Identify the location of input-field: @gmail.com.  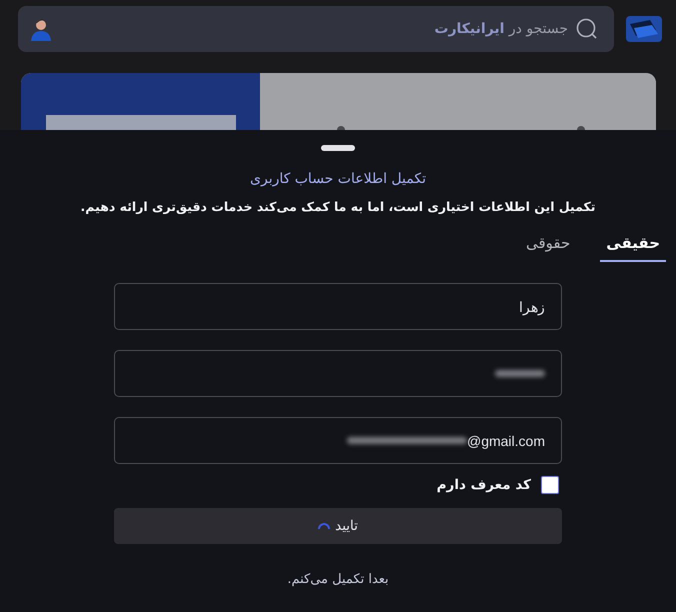
(338, 440).